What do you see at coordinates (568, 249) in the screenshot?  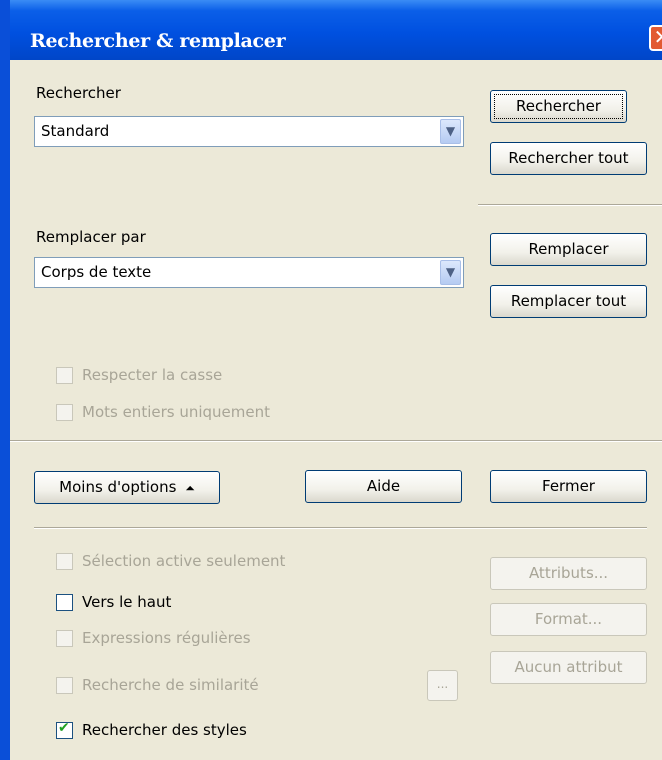 I see `replace-button: Remplacer` at bounding box center [568, 249].